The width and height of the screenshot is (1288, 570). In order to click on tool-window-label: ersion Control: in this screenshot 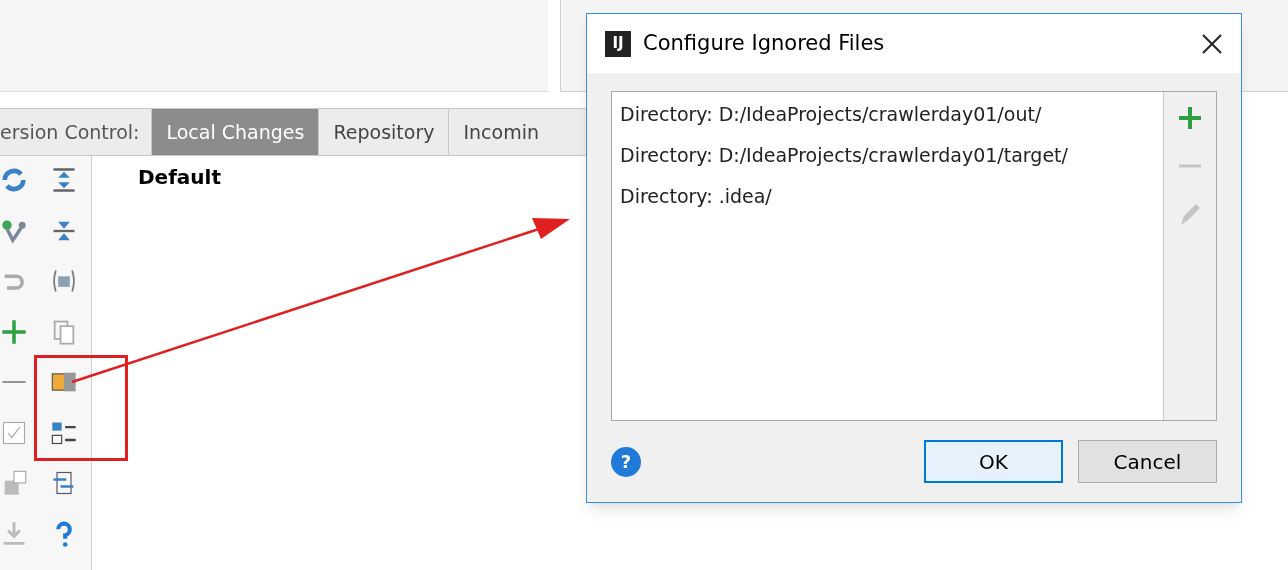, I will do `click(70, 132)`.